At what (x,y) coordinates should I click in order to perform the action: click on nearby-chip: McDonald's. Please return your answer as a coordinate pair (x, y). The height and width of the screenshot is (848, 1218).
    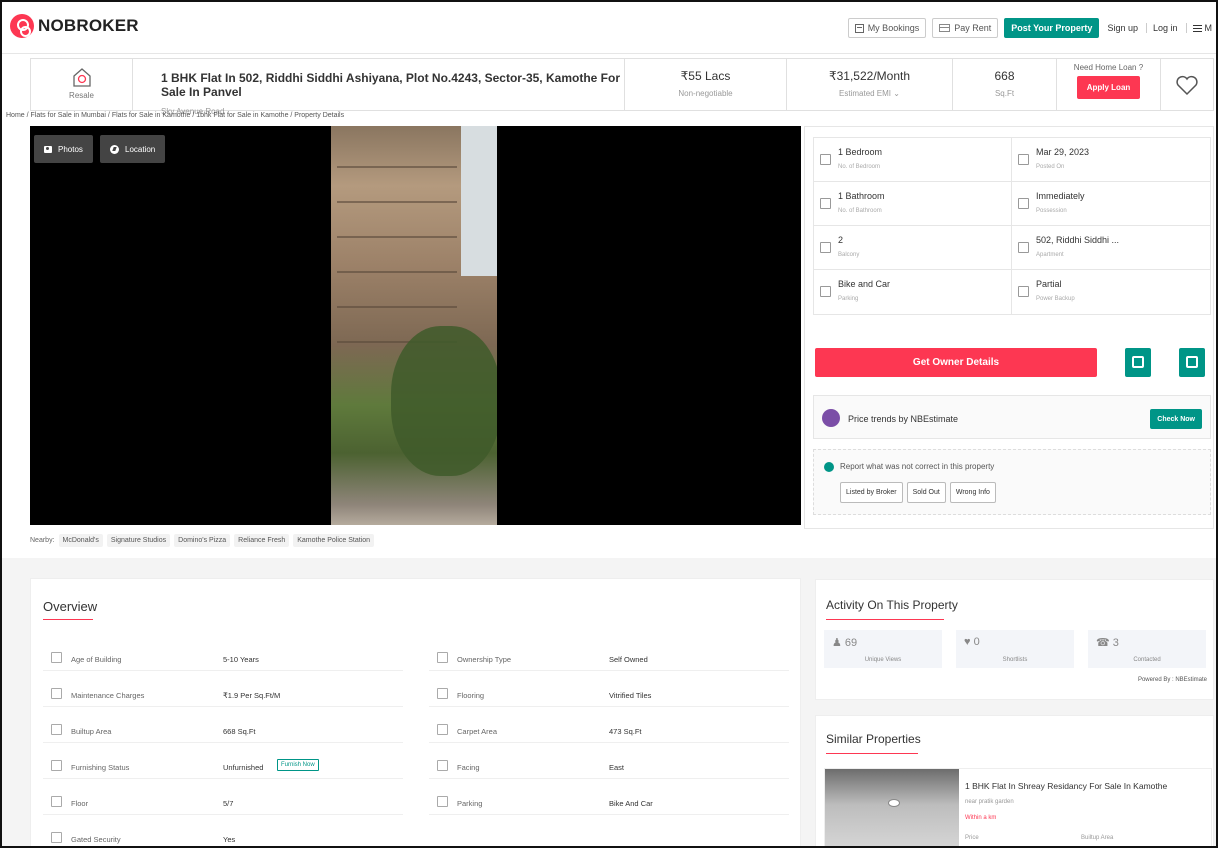
    Looking at the image, I should click on (80, 540).